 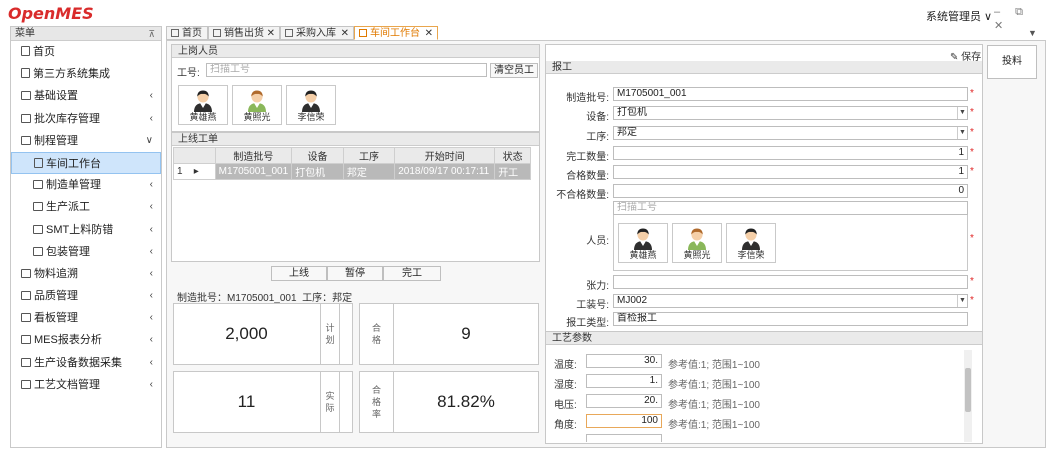 What do you see at coordinates (68, 340) in the screenshot?
I see `sidebar-item-label: MES报表分析` at bounding box center [68, 340].